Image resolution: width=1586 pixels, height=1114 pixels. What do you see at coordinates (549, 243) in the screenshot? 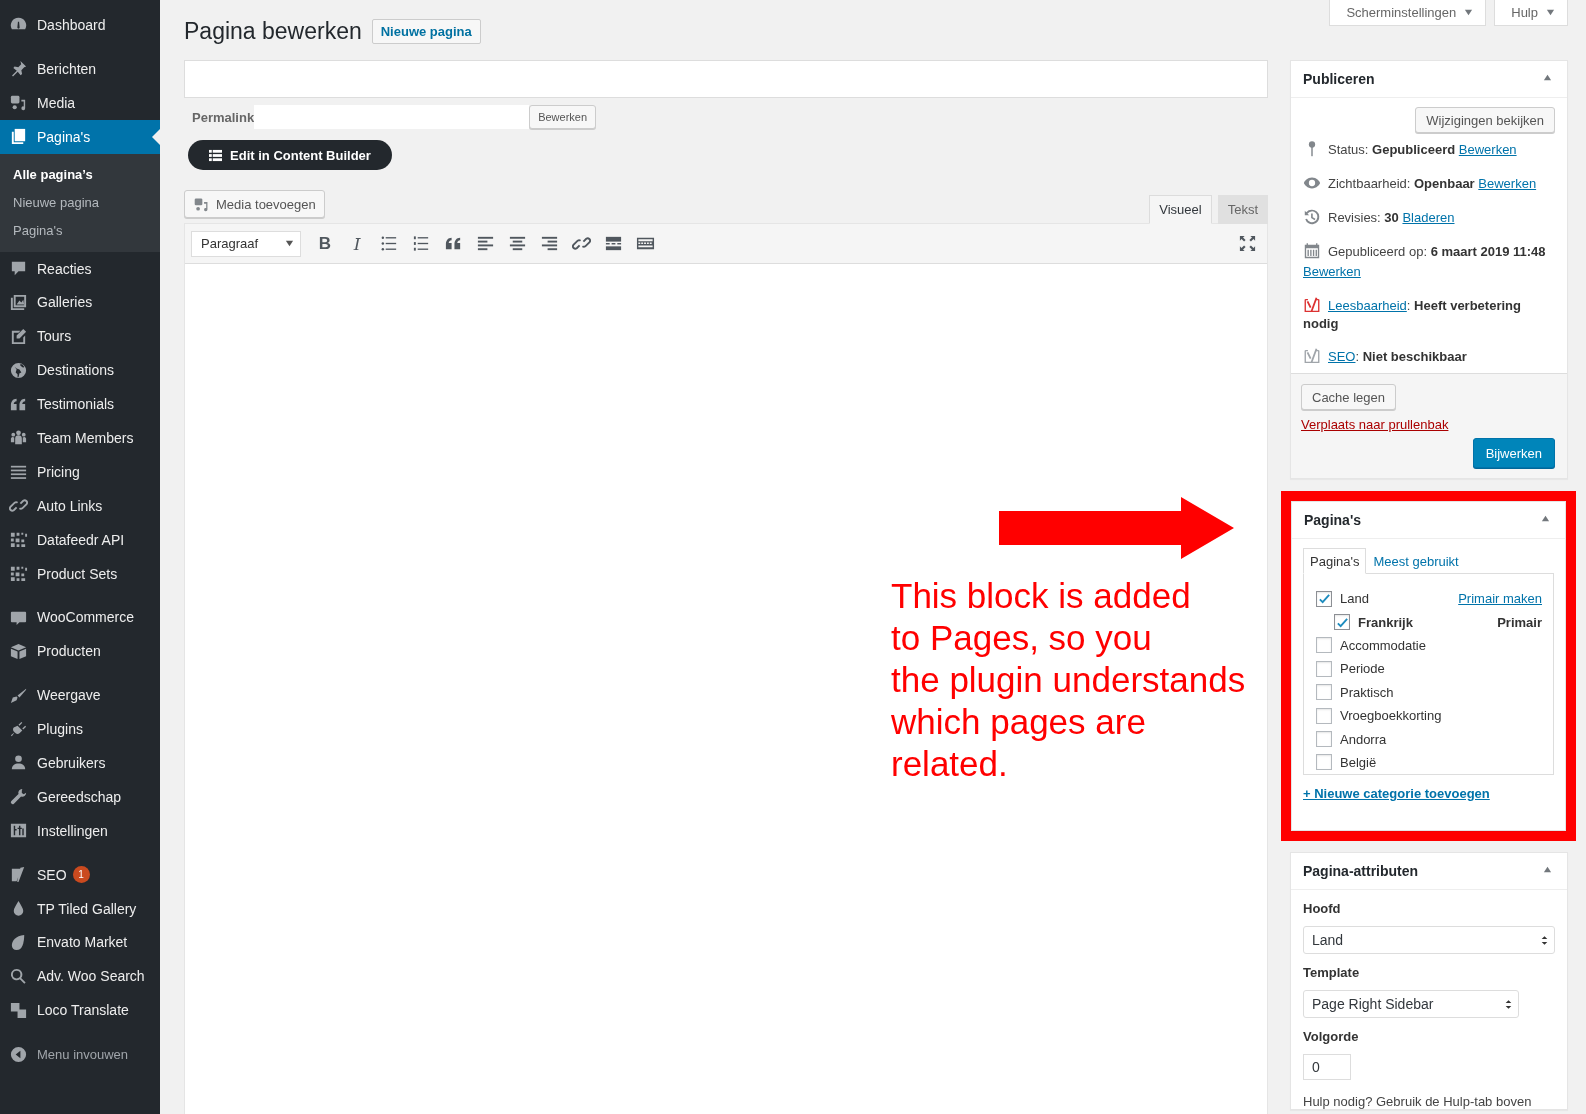
I see `align-right-icon` at bounding box center [549, 243].